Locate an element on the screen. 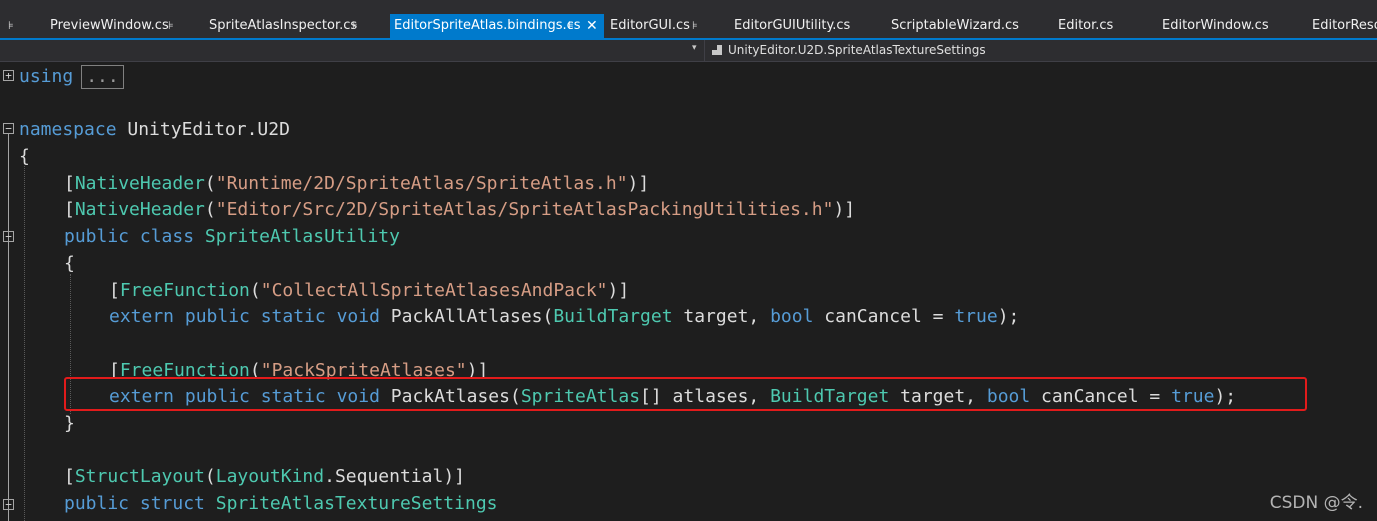 The image size is (1377, 521). code-line: namespace UnityEditor.U2D is located at coordinates (154, 130).